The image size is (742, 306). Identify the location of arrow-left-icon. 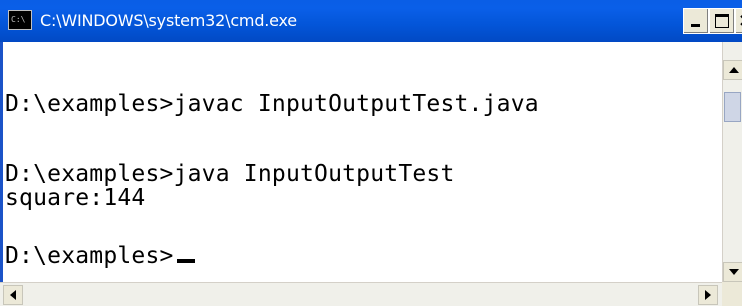
(13, 295).